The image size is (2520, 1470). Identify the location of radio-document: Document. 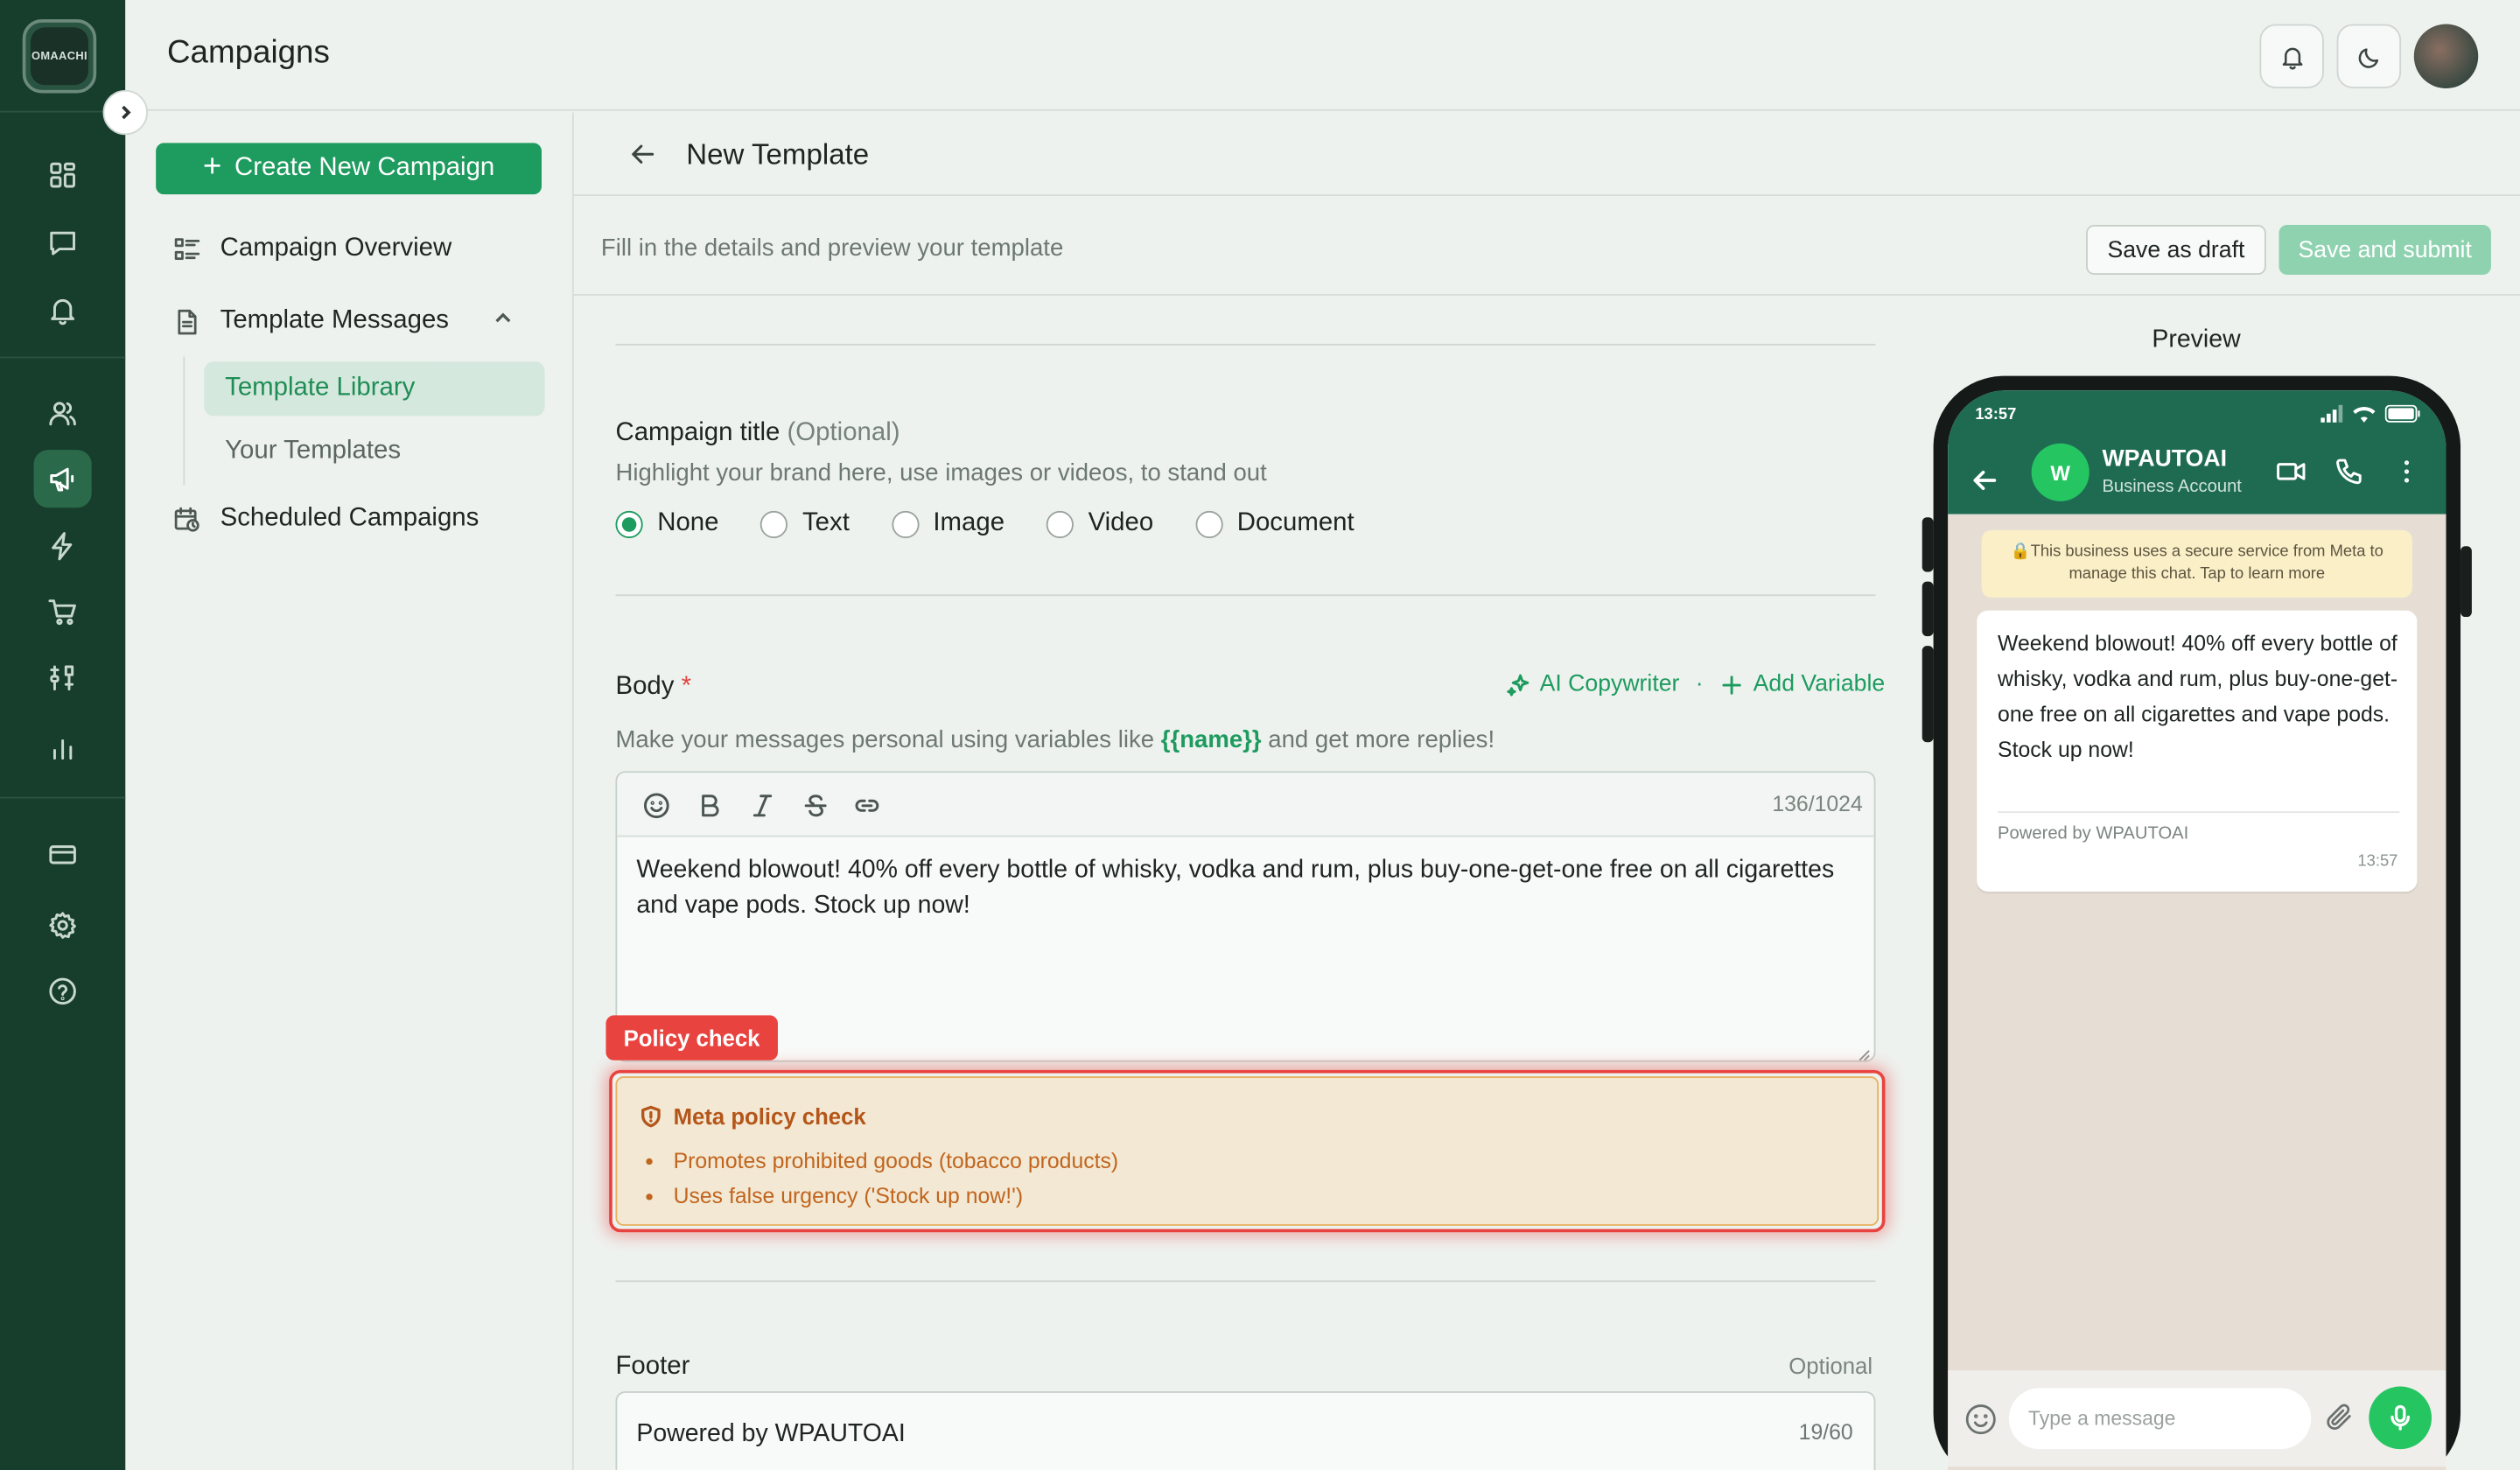
(1274, 523).